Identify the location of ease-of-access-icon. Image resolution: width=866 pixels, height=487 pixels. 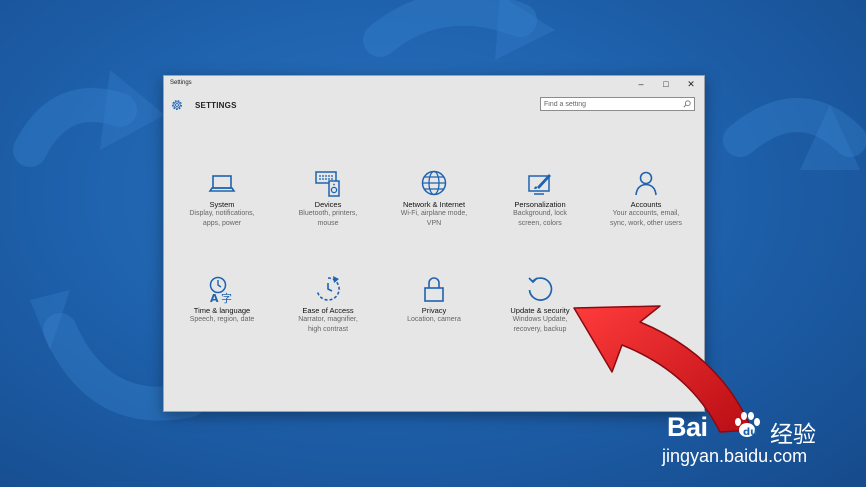
(328, 288).